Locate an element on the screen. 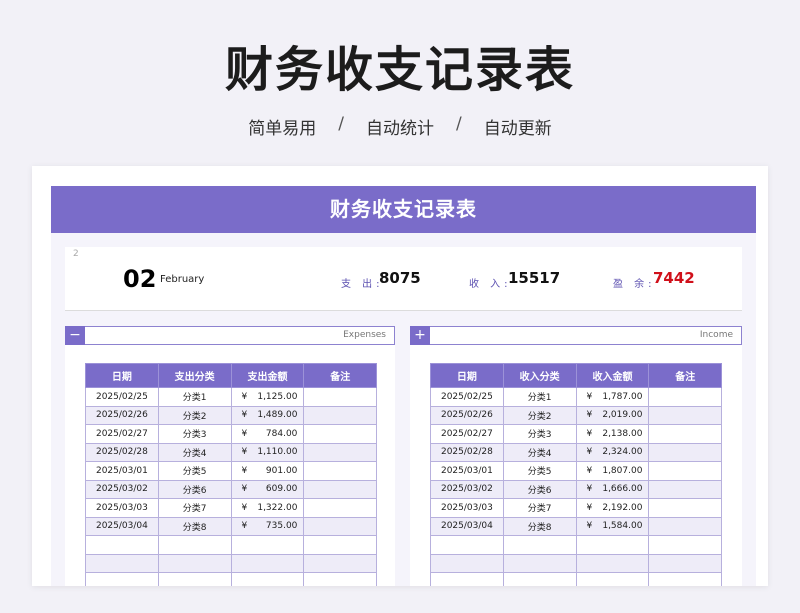 The width and height of the screenshot is (800, 613). amount-cell: ¥1,787.00 is located at coordinates (612, 397).